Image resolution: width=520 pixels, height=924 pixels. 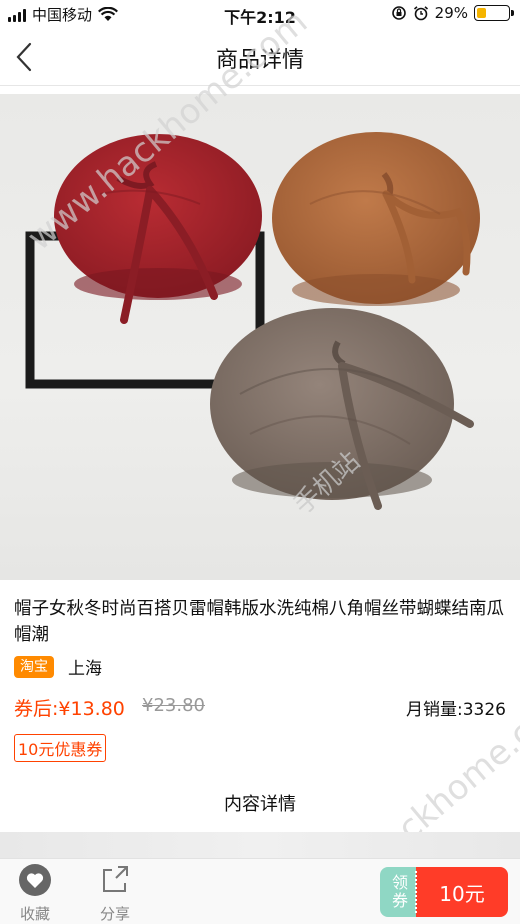 I want to click on battery-percent: 29%, so click(x=451, y=13).